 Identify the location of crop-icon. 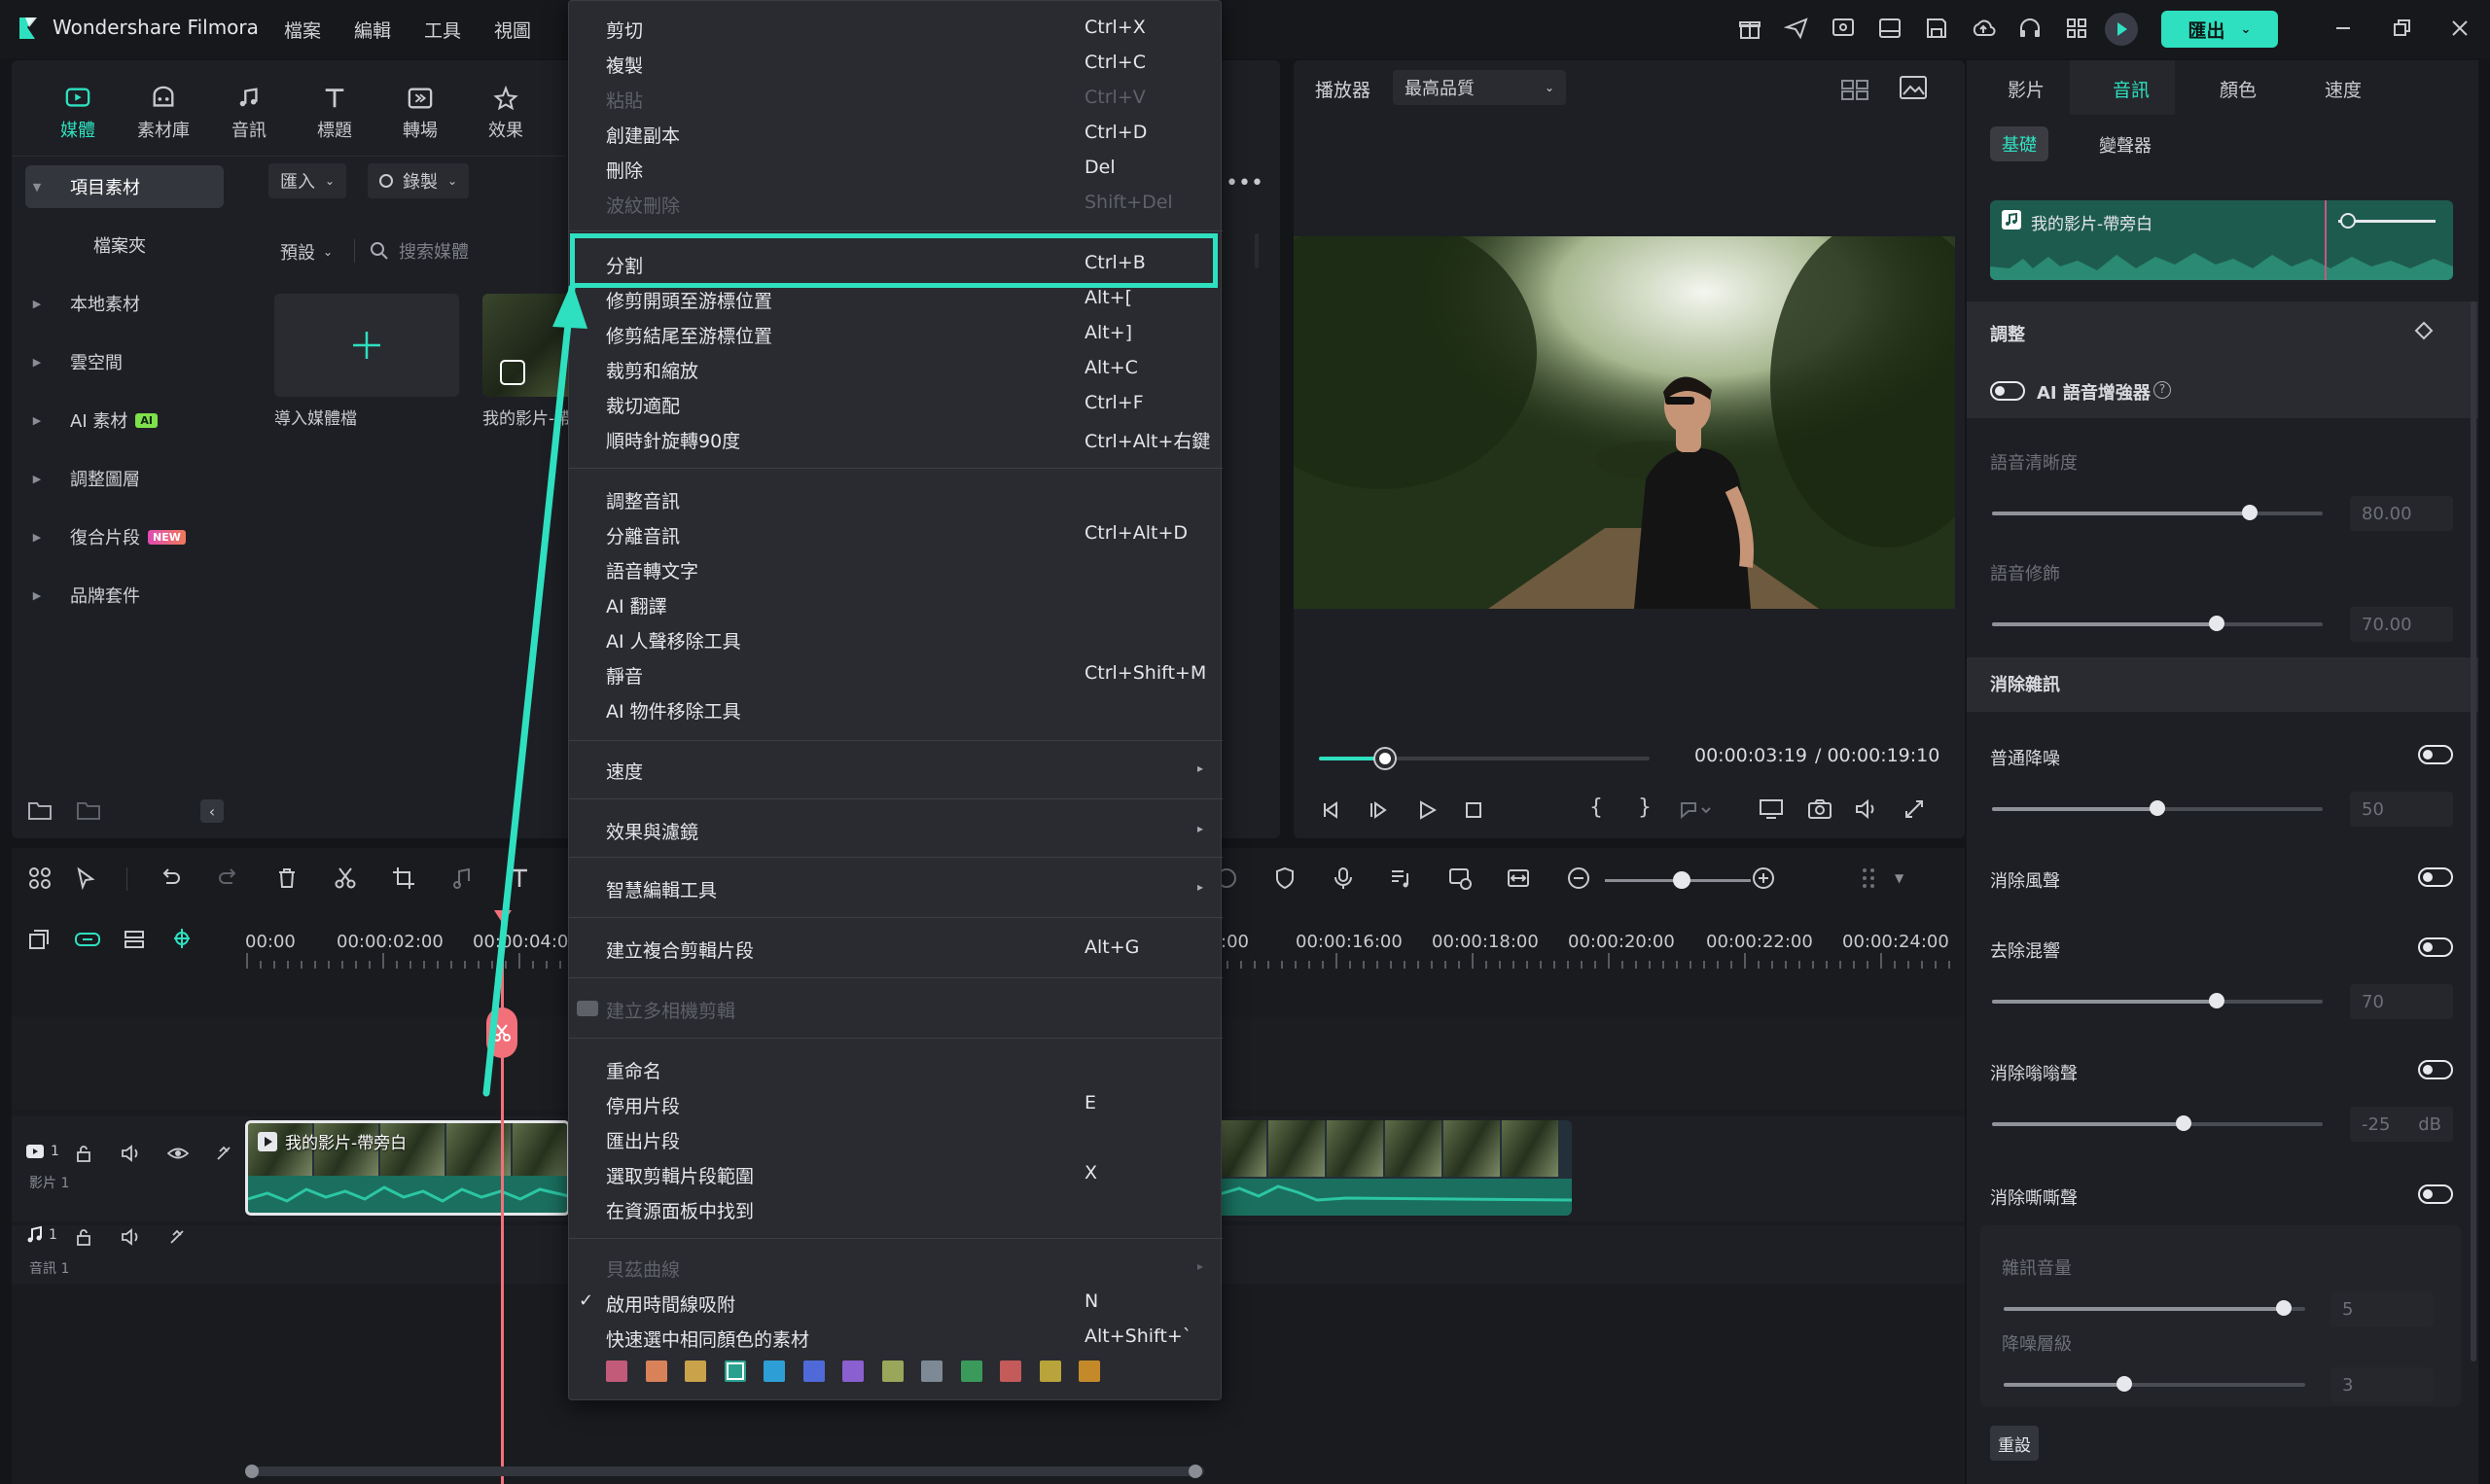
(403, 879).